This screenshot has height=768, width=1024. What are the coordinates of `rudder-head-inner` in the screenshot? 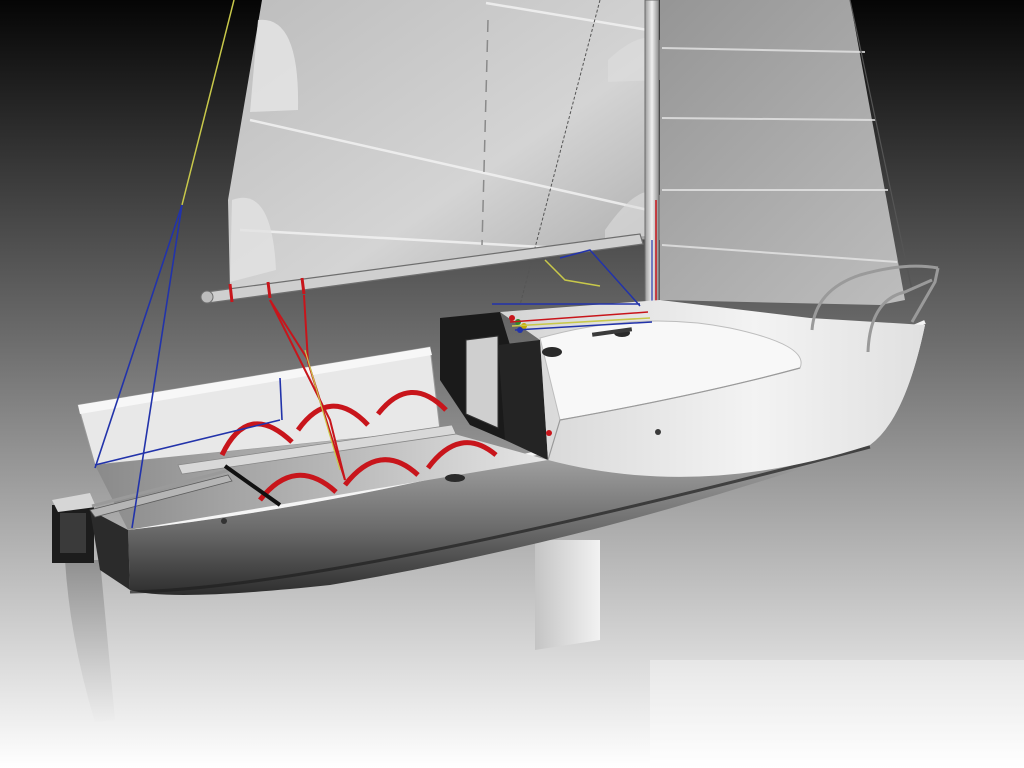 It's located at (73, 533).